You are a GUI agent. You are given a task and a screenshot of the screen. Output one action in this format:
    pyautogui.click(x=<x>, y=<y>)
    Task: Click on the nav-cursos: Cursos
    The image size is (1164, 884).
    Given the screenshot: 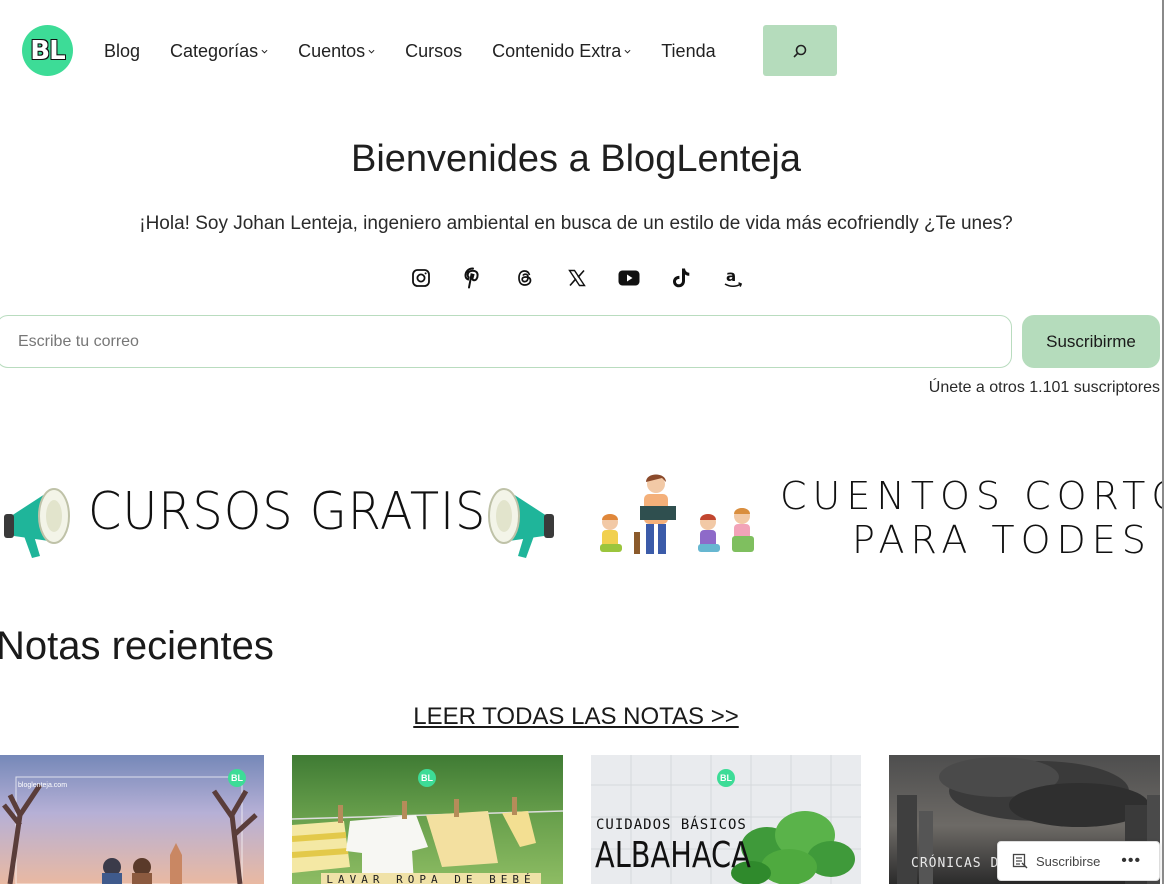 What is the action you would take?
    pyautogui.click(x=433, y=51)
    